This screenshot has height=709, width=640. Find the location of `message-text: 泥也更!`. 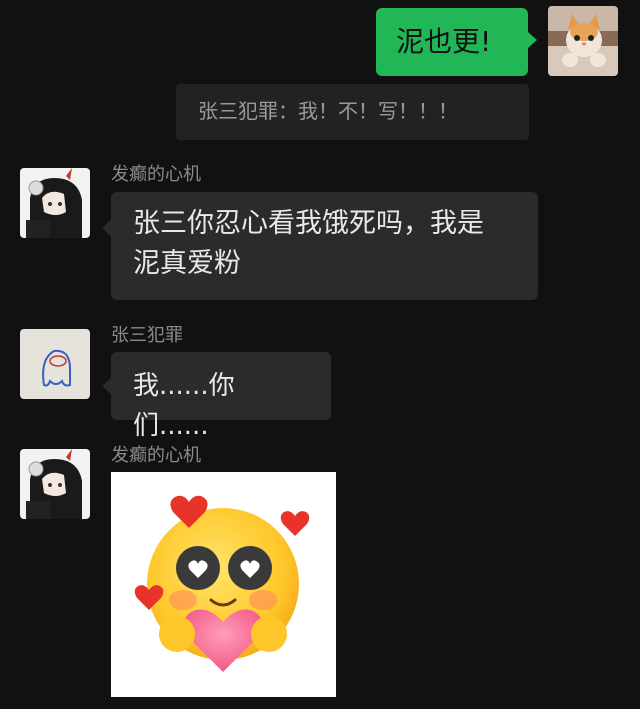

message-text: 泥也更! is located at coordinates (444, 41).